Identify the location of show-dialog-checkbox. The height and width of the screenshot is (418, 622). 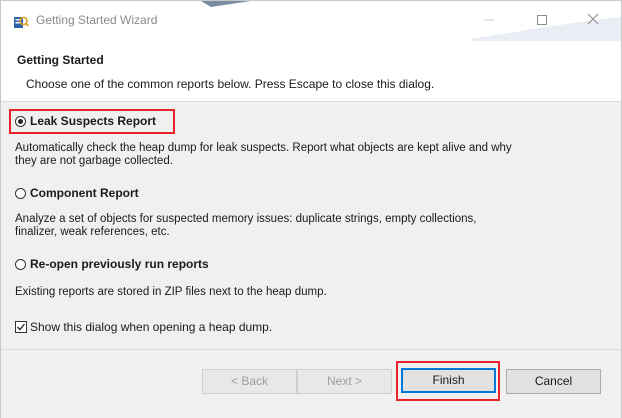
(21, 327).